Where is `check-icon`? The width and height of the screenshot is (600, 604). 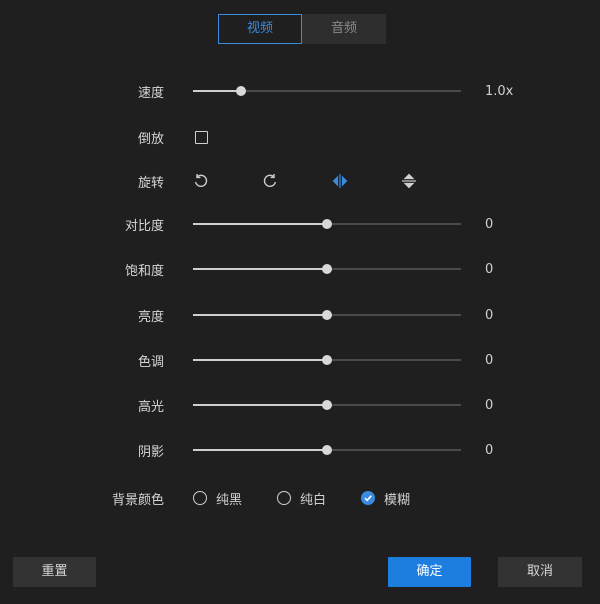 check-icon is located at coordinates (368, 498).